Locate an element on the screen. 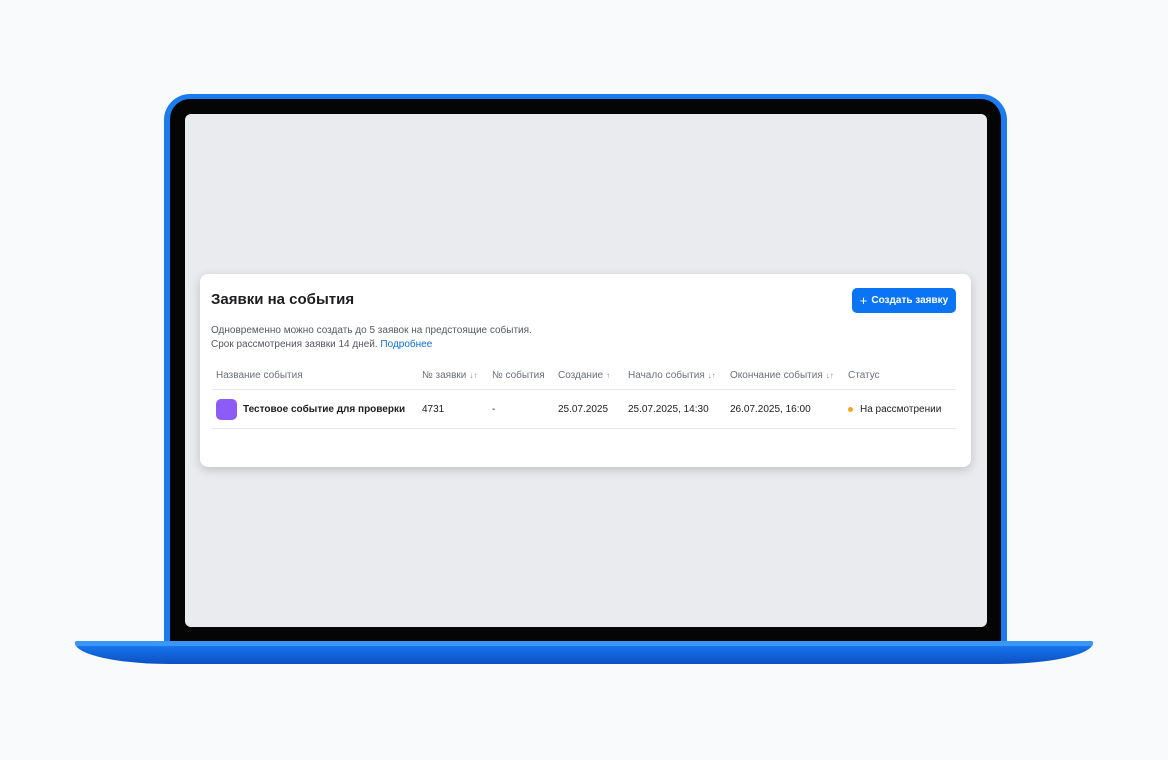 Image resolution: width=1168 pixels, height=760 pixels. column-header-request-no: № заявки ↓↑ is located at coordinates (453, 376).